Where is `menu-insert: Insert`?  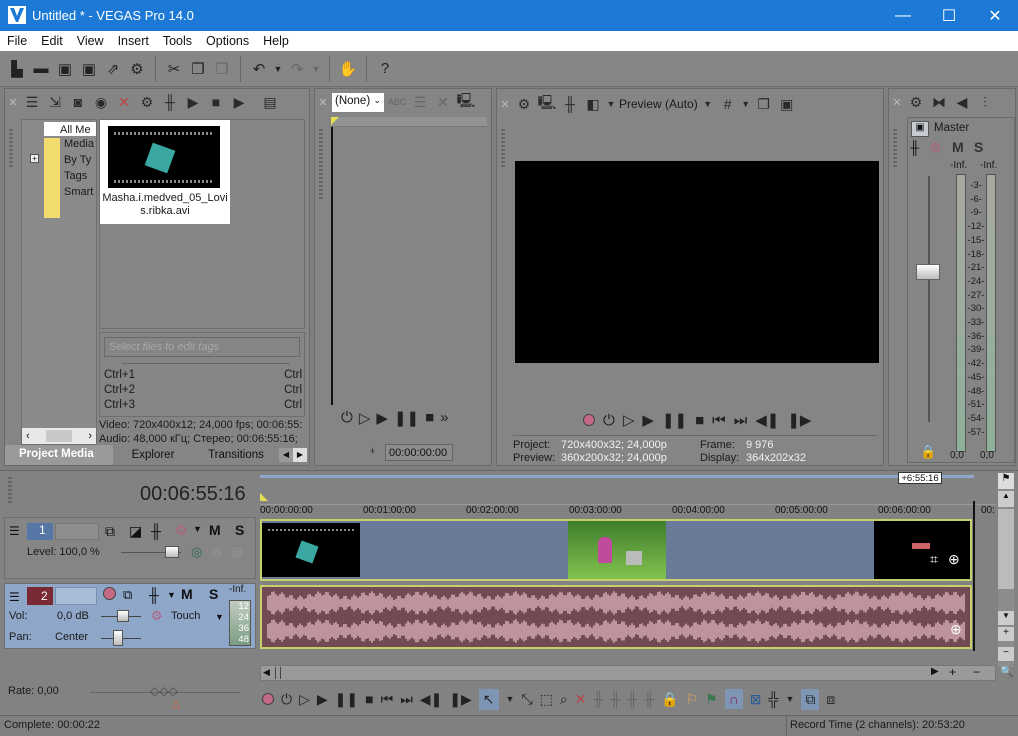
menu-insert: Insert is located at coordinates (133, 41).